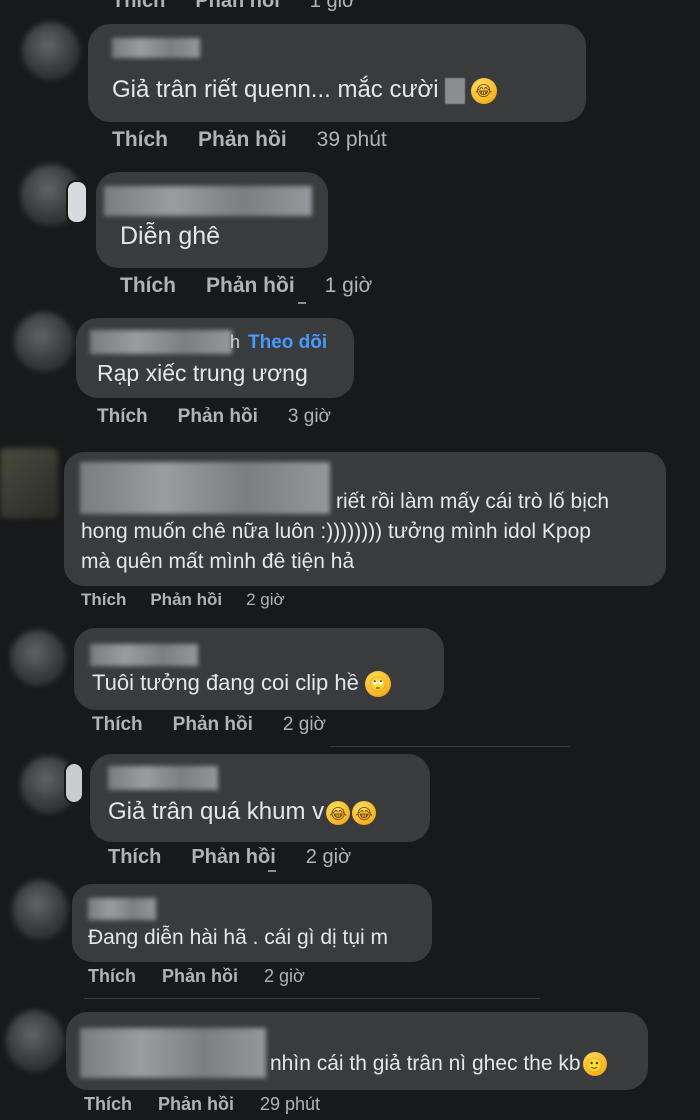 This screenshot has height=1120, width=700. I want to click on censor-block, so click(454, 90).